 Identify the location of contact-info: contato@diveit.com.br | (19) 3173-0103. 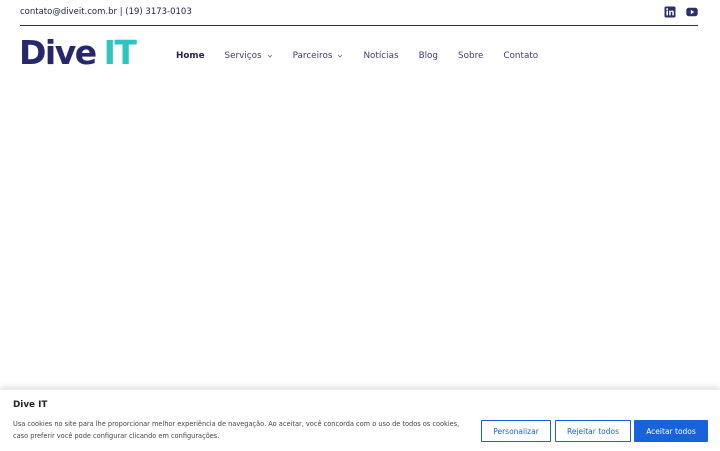
(106, 12).